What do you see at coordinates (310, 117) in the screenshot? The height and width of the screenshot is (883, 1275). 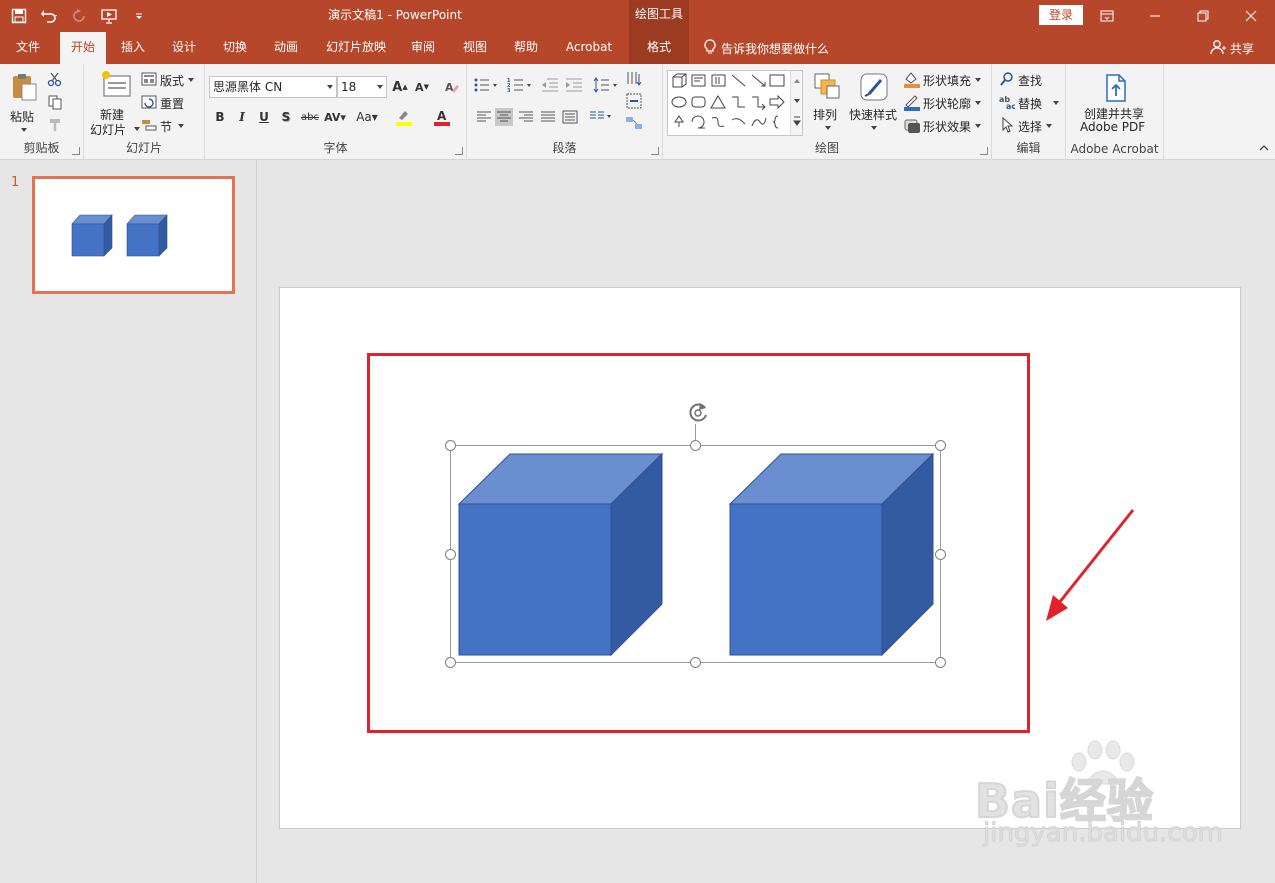 I see `strikethrough-icon: abc` at bounding box center [310, 117].